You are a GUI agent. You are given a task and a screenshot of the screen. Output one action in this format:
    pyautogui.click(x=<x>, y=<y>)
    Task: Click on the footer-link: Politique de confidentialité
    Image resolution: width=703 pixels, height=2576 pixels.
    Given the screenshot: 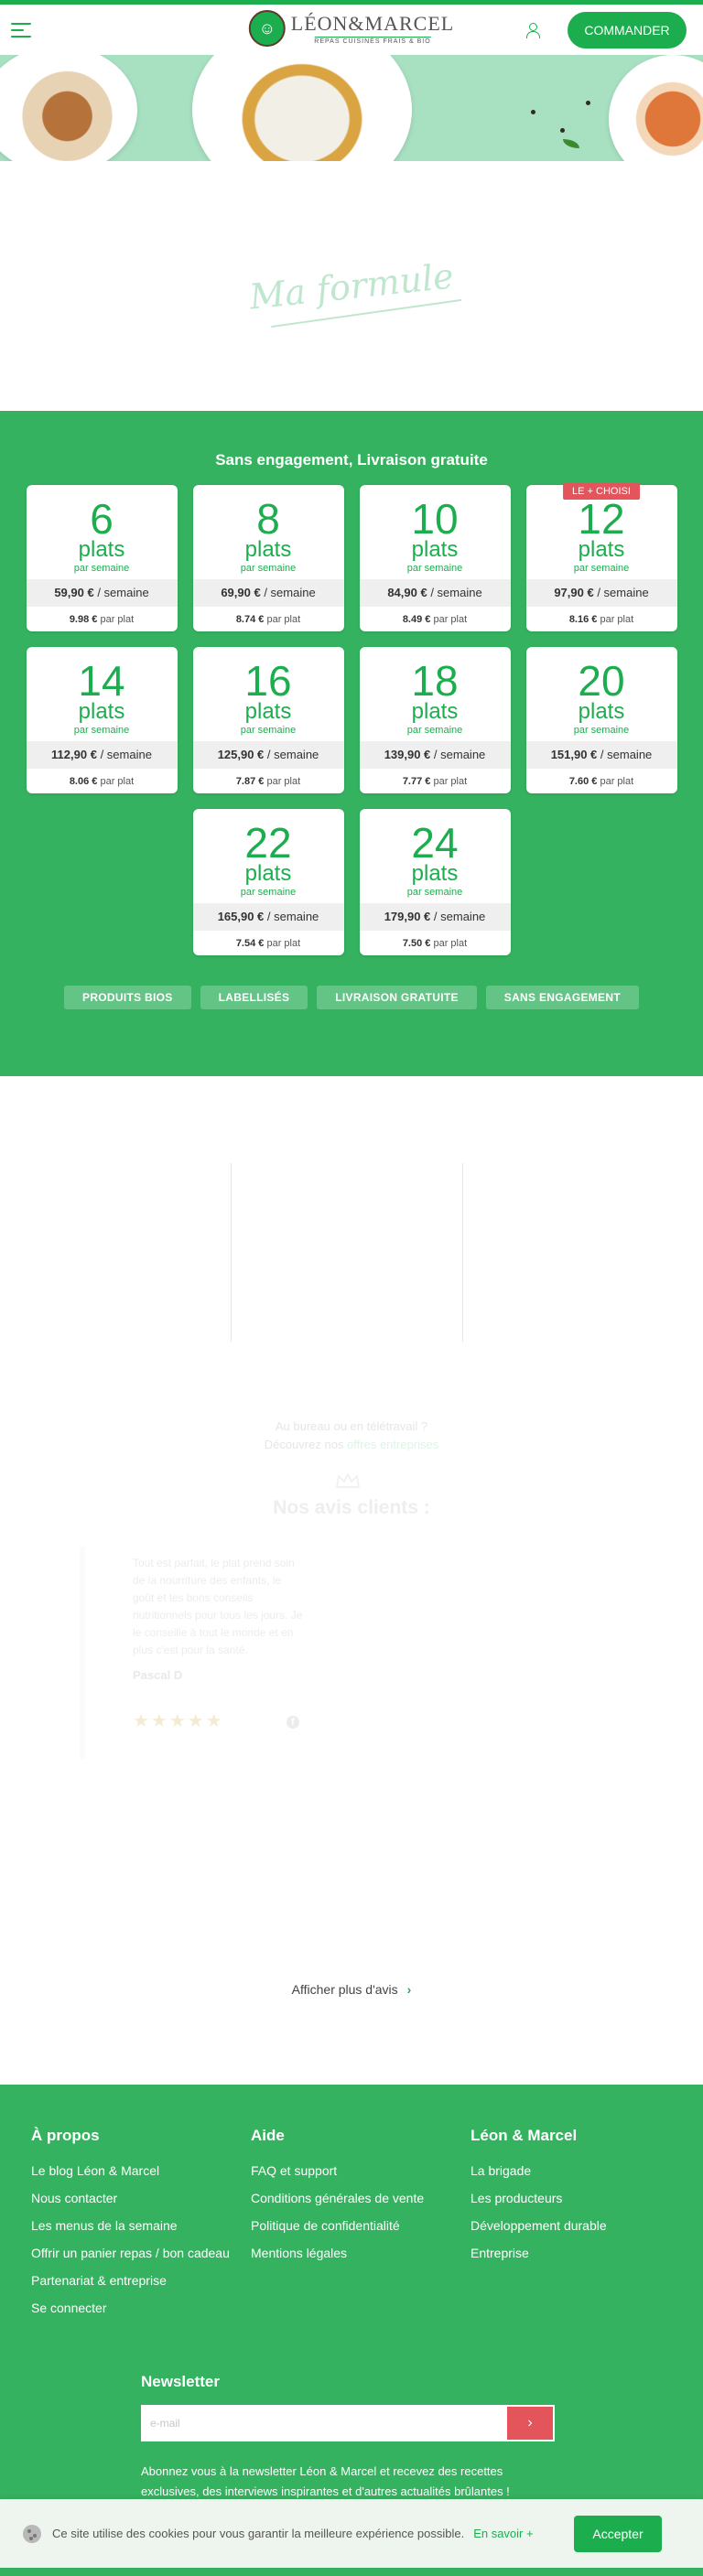 What is the action you would take?
    pyautogui.click(x=361, y=2225)
    